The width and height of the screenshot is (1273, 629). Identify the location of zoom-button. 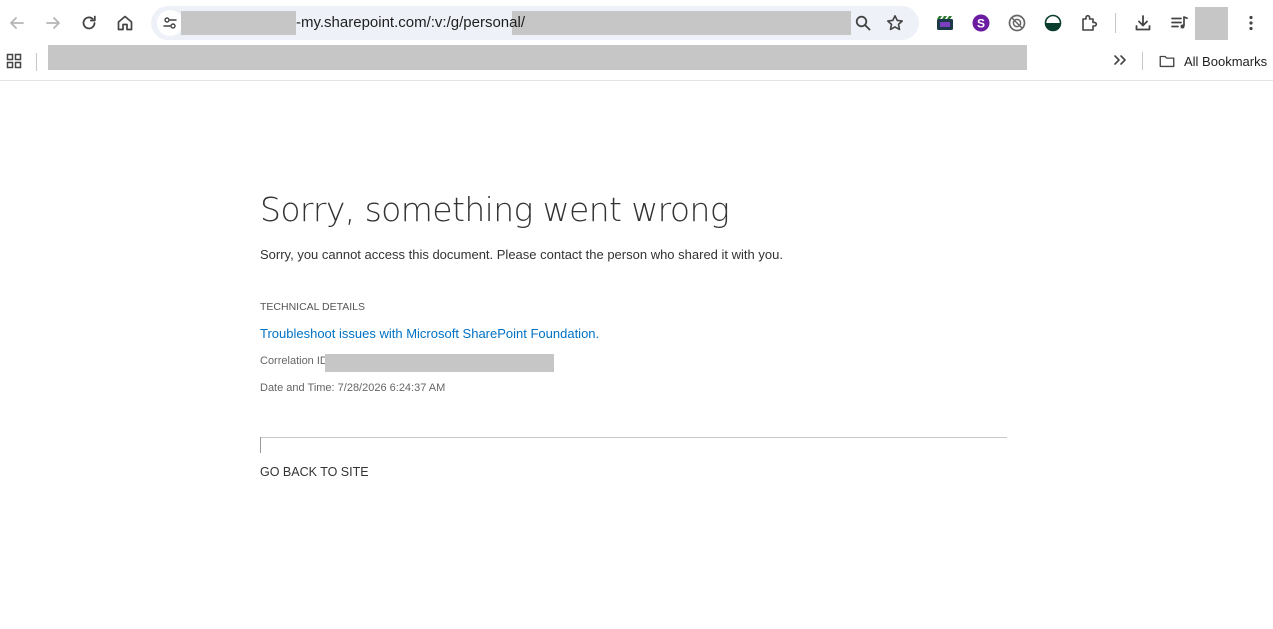
(863, 23).